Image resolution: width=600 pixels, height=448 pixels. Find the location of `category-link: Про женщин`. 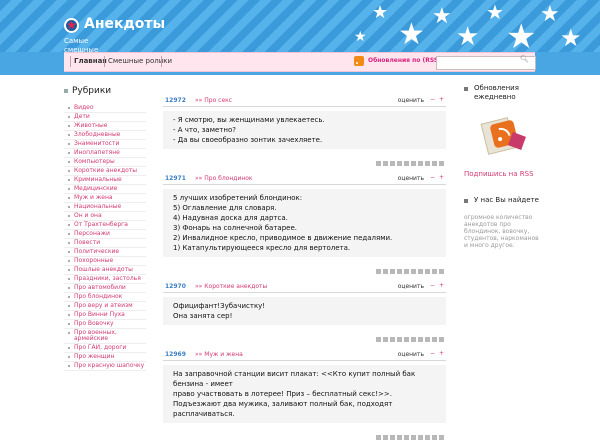

category-link: Про женщин is located at coordinates (105, 357).